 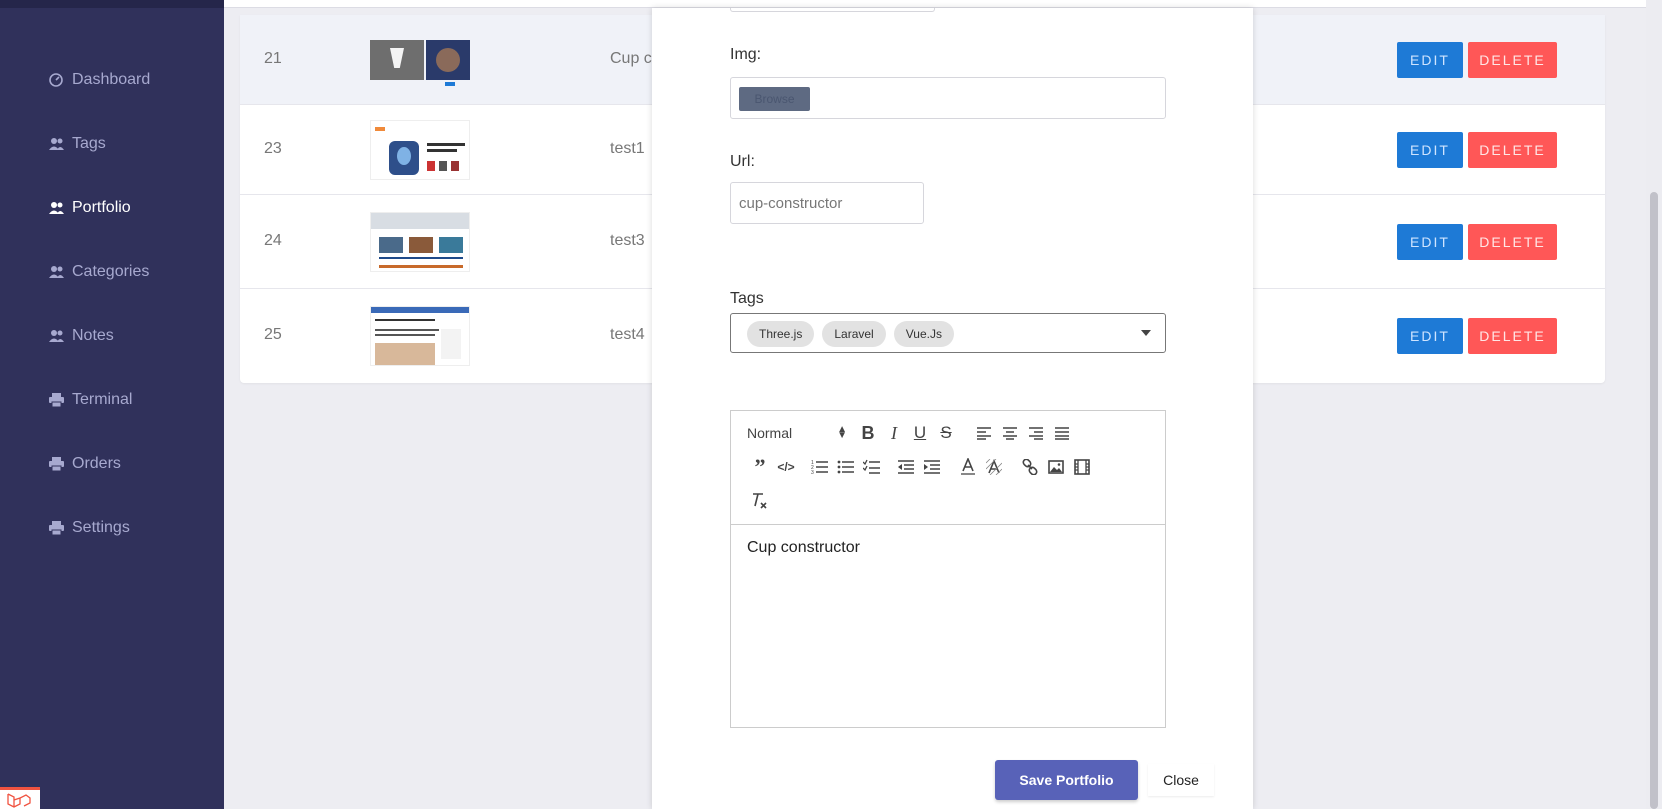 I want to click on toolbar-row-2: ” </> 123, so click(x=921, y=466).